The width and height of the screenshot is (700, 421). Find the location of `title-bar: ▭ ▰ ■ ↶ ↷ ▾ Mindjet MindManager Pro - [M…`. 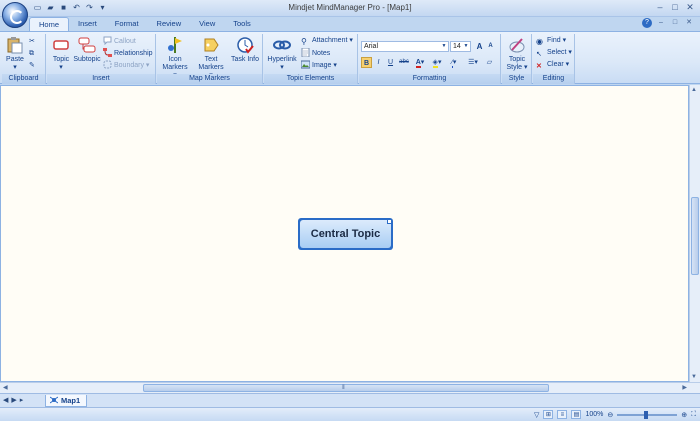

title-bar: ▭ ▰ ■ ↶ ↷ ▾ Mindjet MindManager Pro - [M… is located at coordinates (350, 14).